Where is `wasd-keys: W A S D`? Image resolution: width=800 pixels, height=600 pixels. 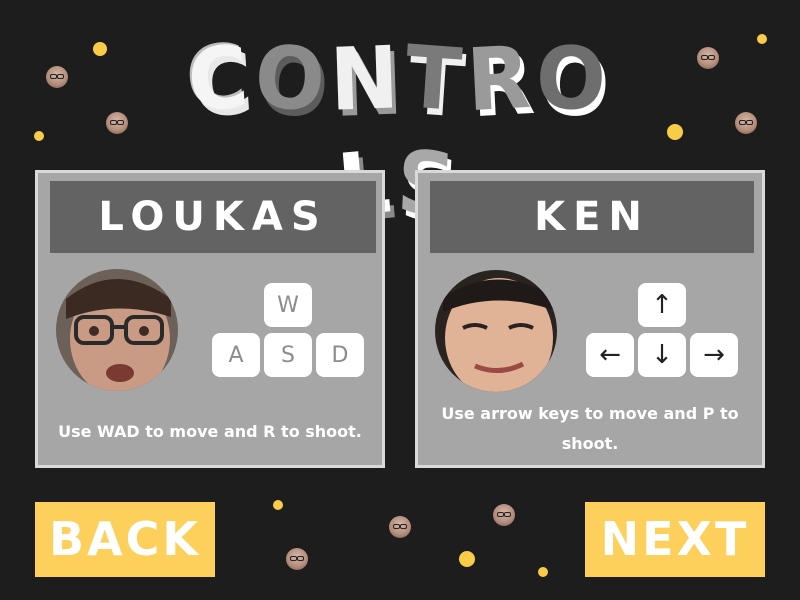 wasd-keys: W A S D is located at coordinates (291, 333).